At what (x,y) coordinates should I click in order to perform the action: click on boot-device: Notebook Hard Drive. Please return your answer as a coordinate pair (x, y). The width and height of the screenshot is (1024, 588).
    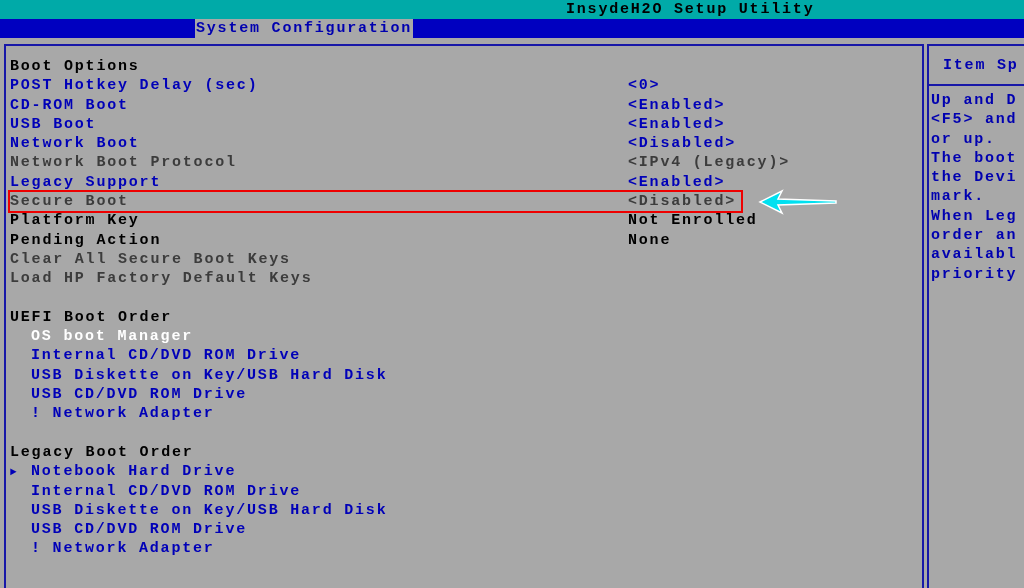
    Looking at the image, I should click on (134, 472).